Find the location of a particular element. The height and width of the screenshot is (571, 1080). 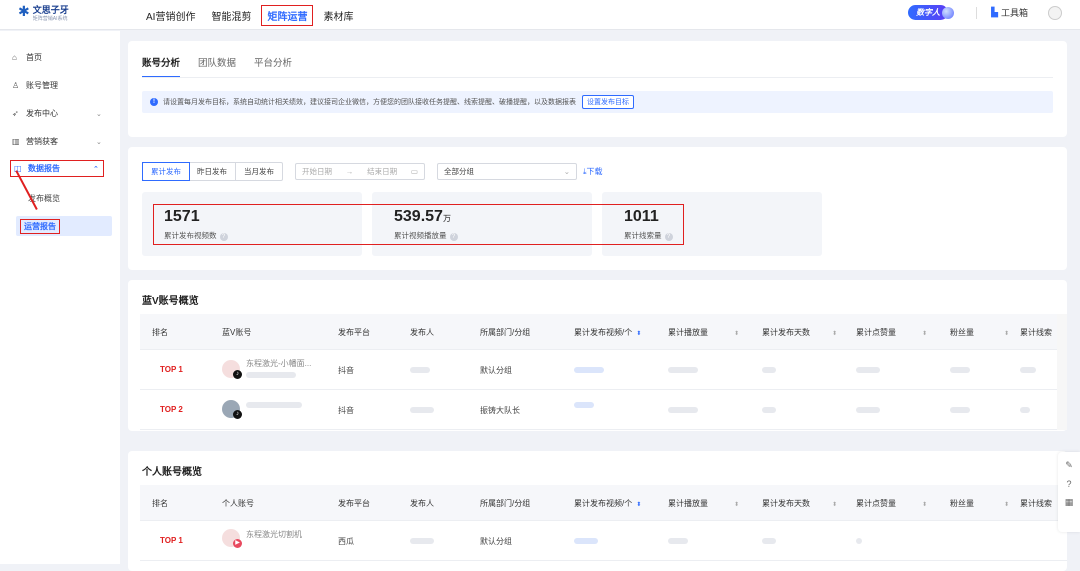

floating-toolbar: ✎ ? ▦ is located at coordinates (1069, 492).